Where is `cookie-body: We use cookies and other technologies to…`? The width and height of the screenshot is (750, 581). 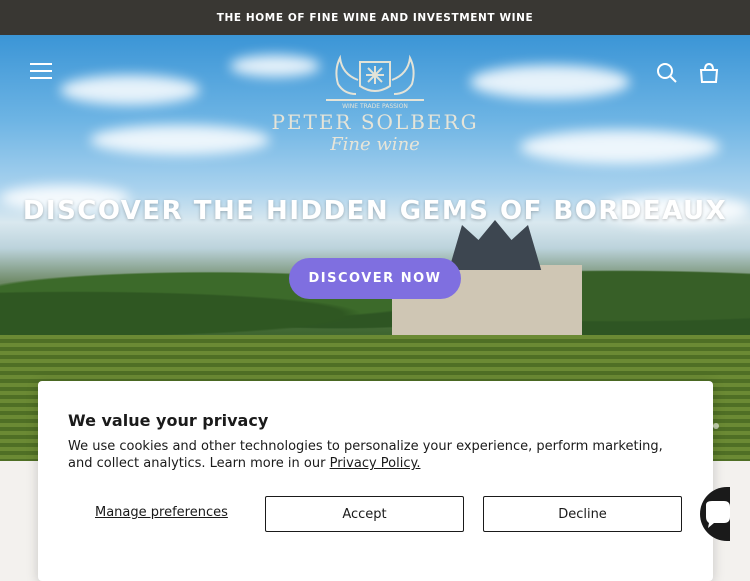
cookie-body: We use cookies and other technologies to… is located at coordinates (373, 455).